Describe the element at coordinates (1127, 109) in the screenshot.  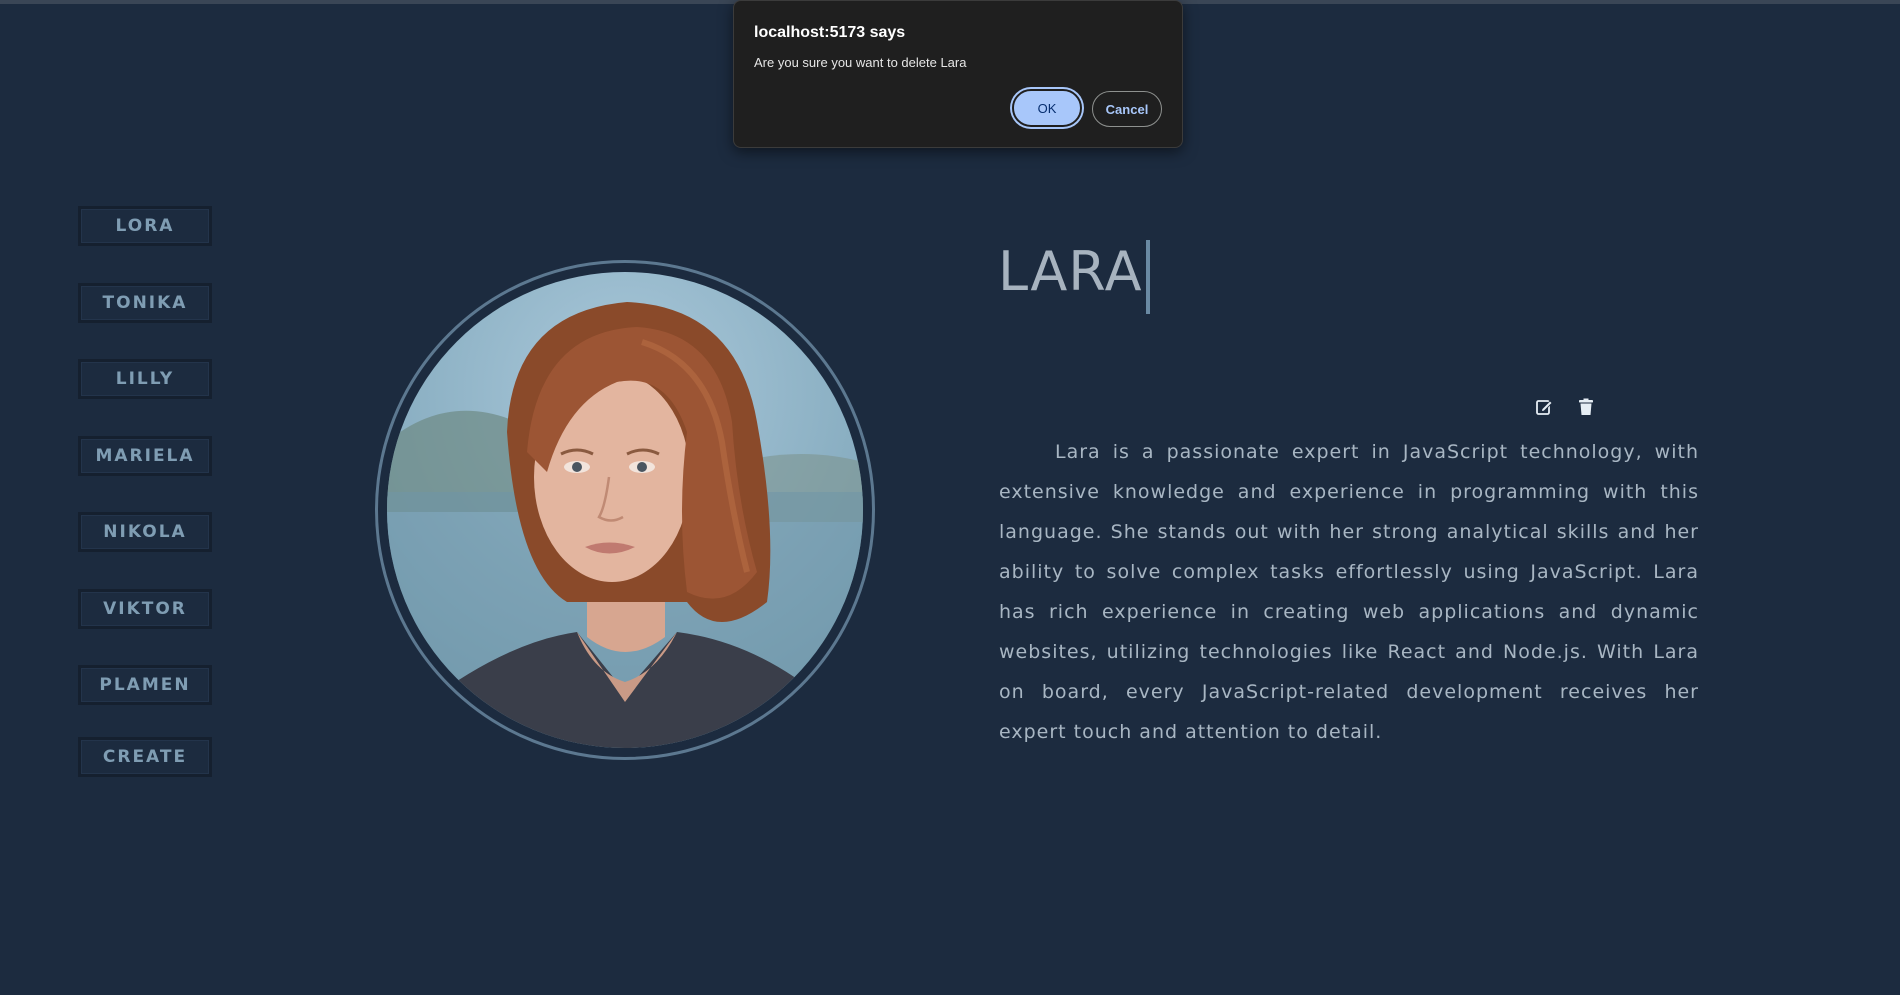
I see `cancel-button: Cancel` at that location.